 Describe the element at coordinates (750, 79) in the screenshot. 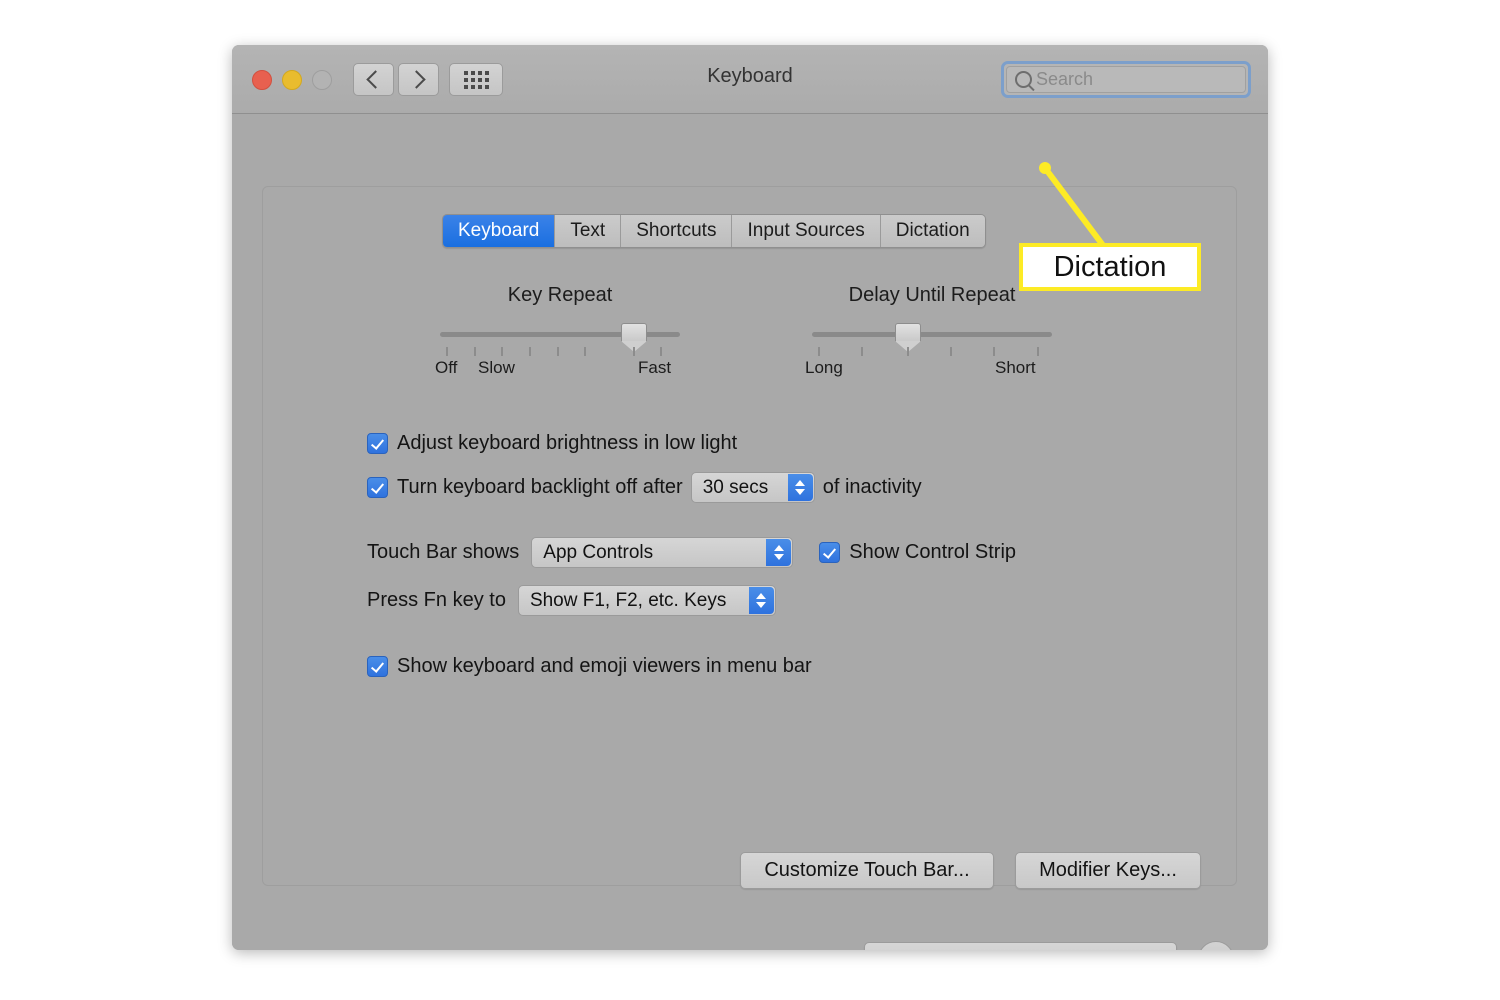

I see `window-titlebar: Keyboard Search` at that location.